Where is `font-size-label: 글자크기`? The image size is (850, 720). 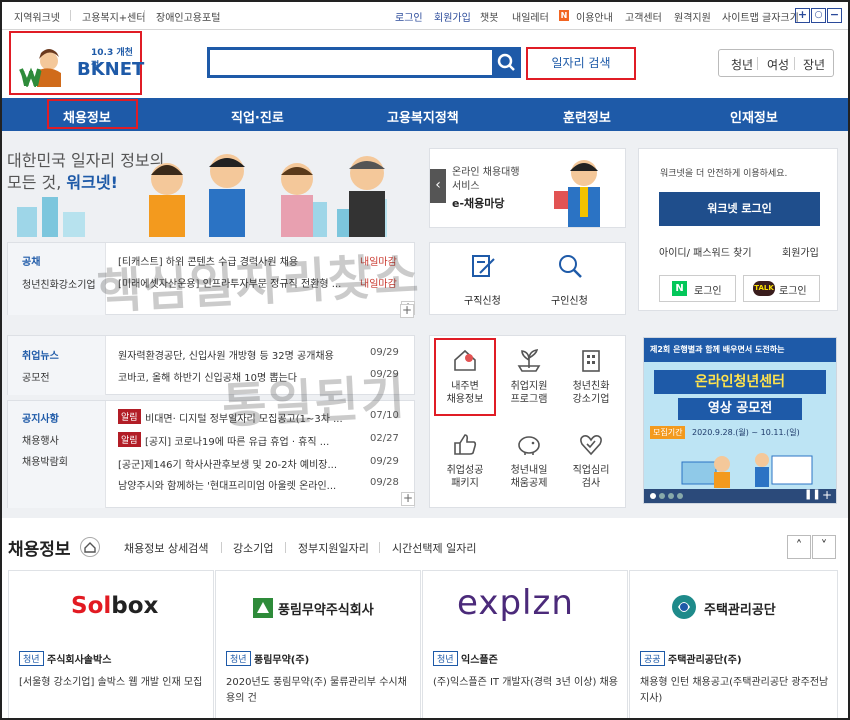
font-size-label: 글자크기 is located at coordinates (780, 18).